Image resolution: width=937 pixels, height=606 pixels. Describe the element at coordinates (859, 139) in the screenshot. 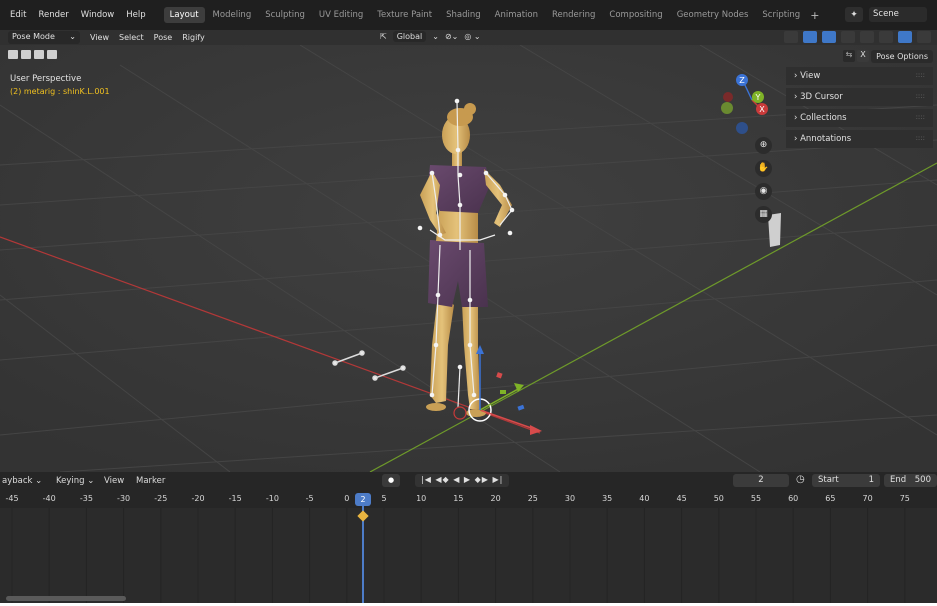

I see `sidebar-item-annotations: › Annotations ::::` at that location.